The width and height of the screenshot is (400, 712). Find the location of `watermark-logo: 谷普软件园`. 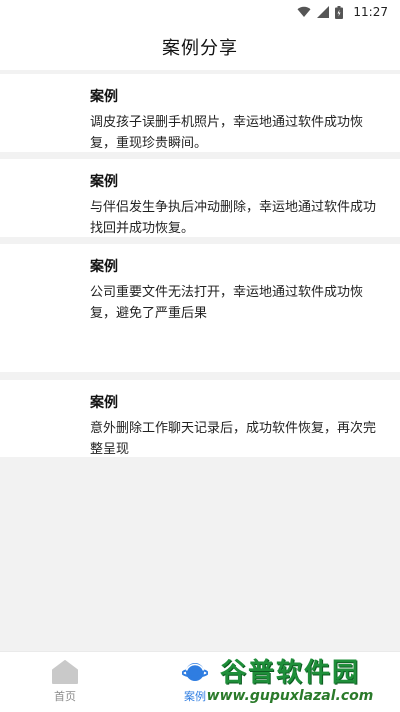

watermark-logo: 谷普软件园 is located at coordinates (289, 673).